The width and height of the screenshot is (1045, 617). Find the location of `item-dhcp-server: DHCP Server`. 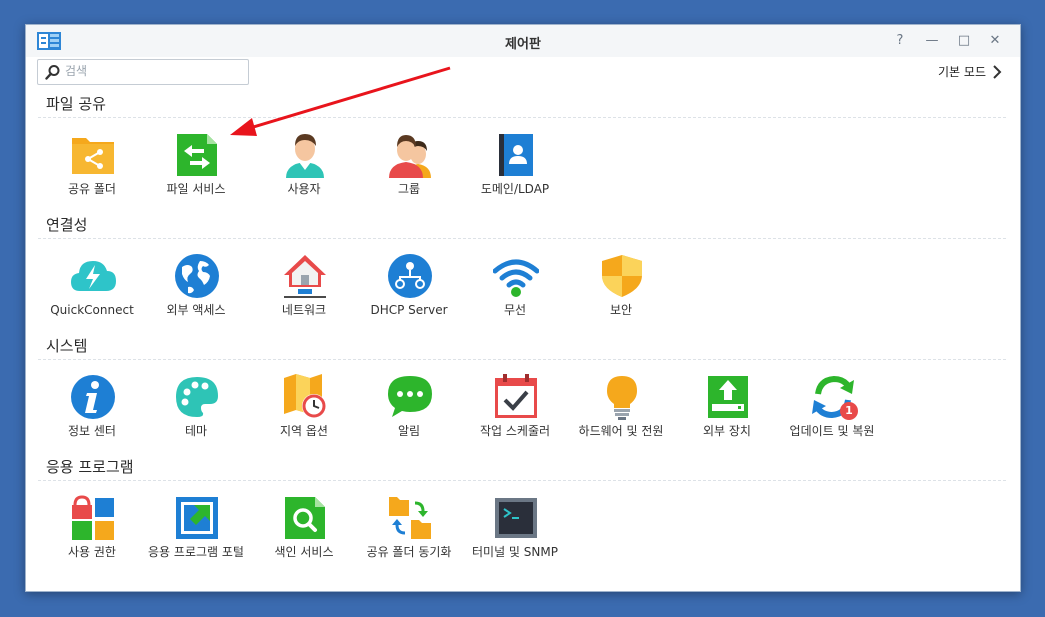

item-dhcp-server: DHCP Server is located at coordinates (409, 309).